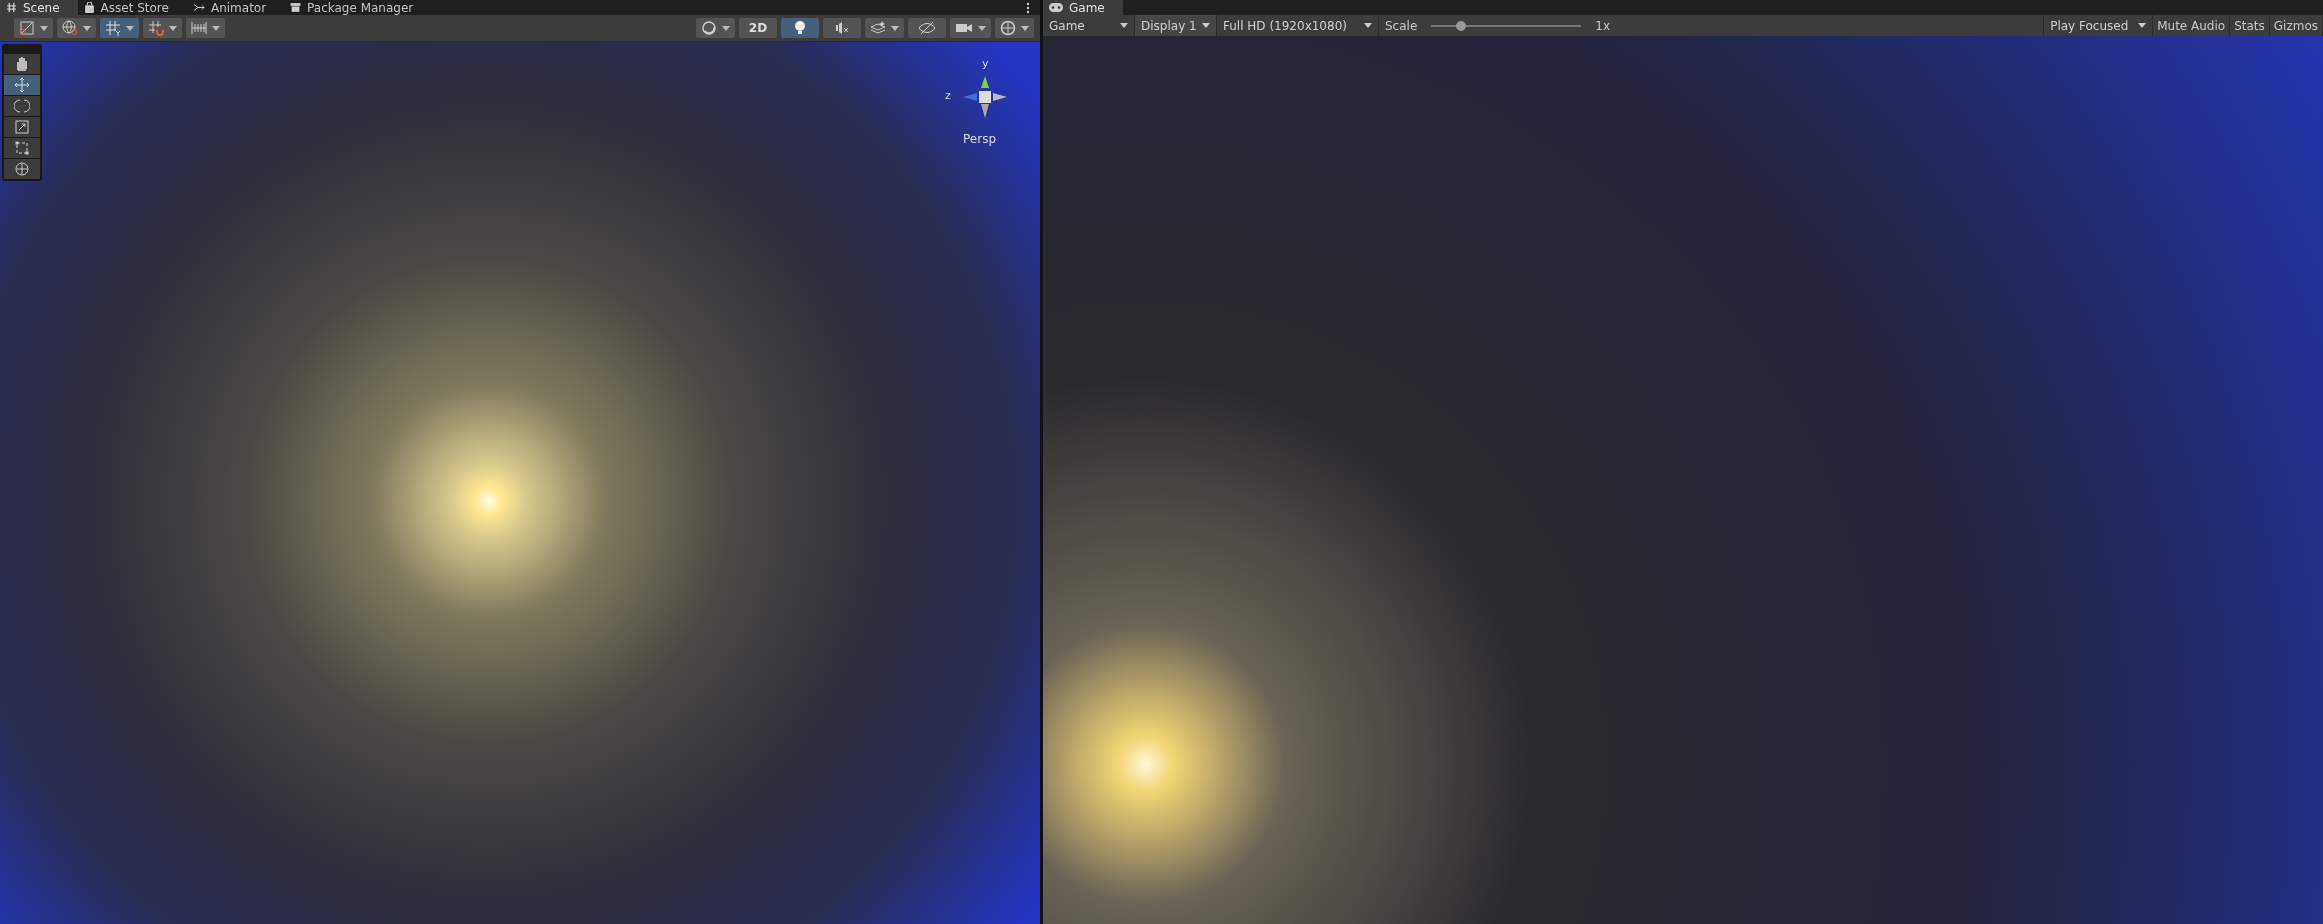 This screenshot has width=2323, height=924. What do you see at coordinates (979, 139) in the screenshot?
I see `projection-toggle: Persp` at bounding box center [979, 139].